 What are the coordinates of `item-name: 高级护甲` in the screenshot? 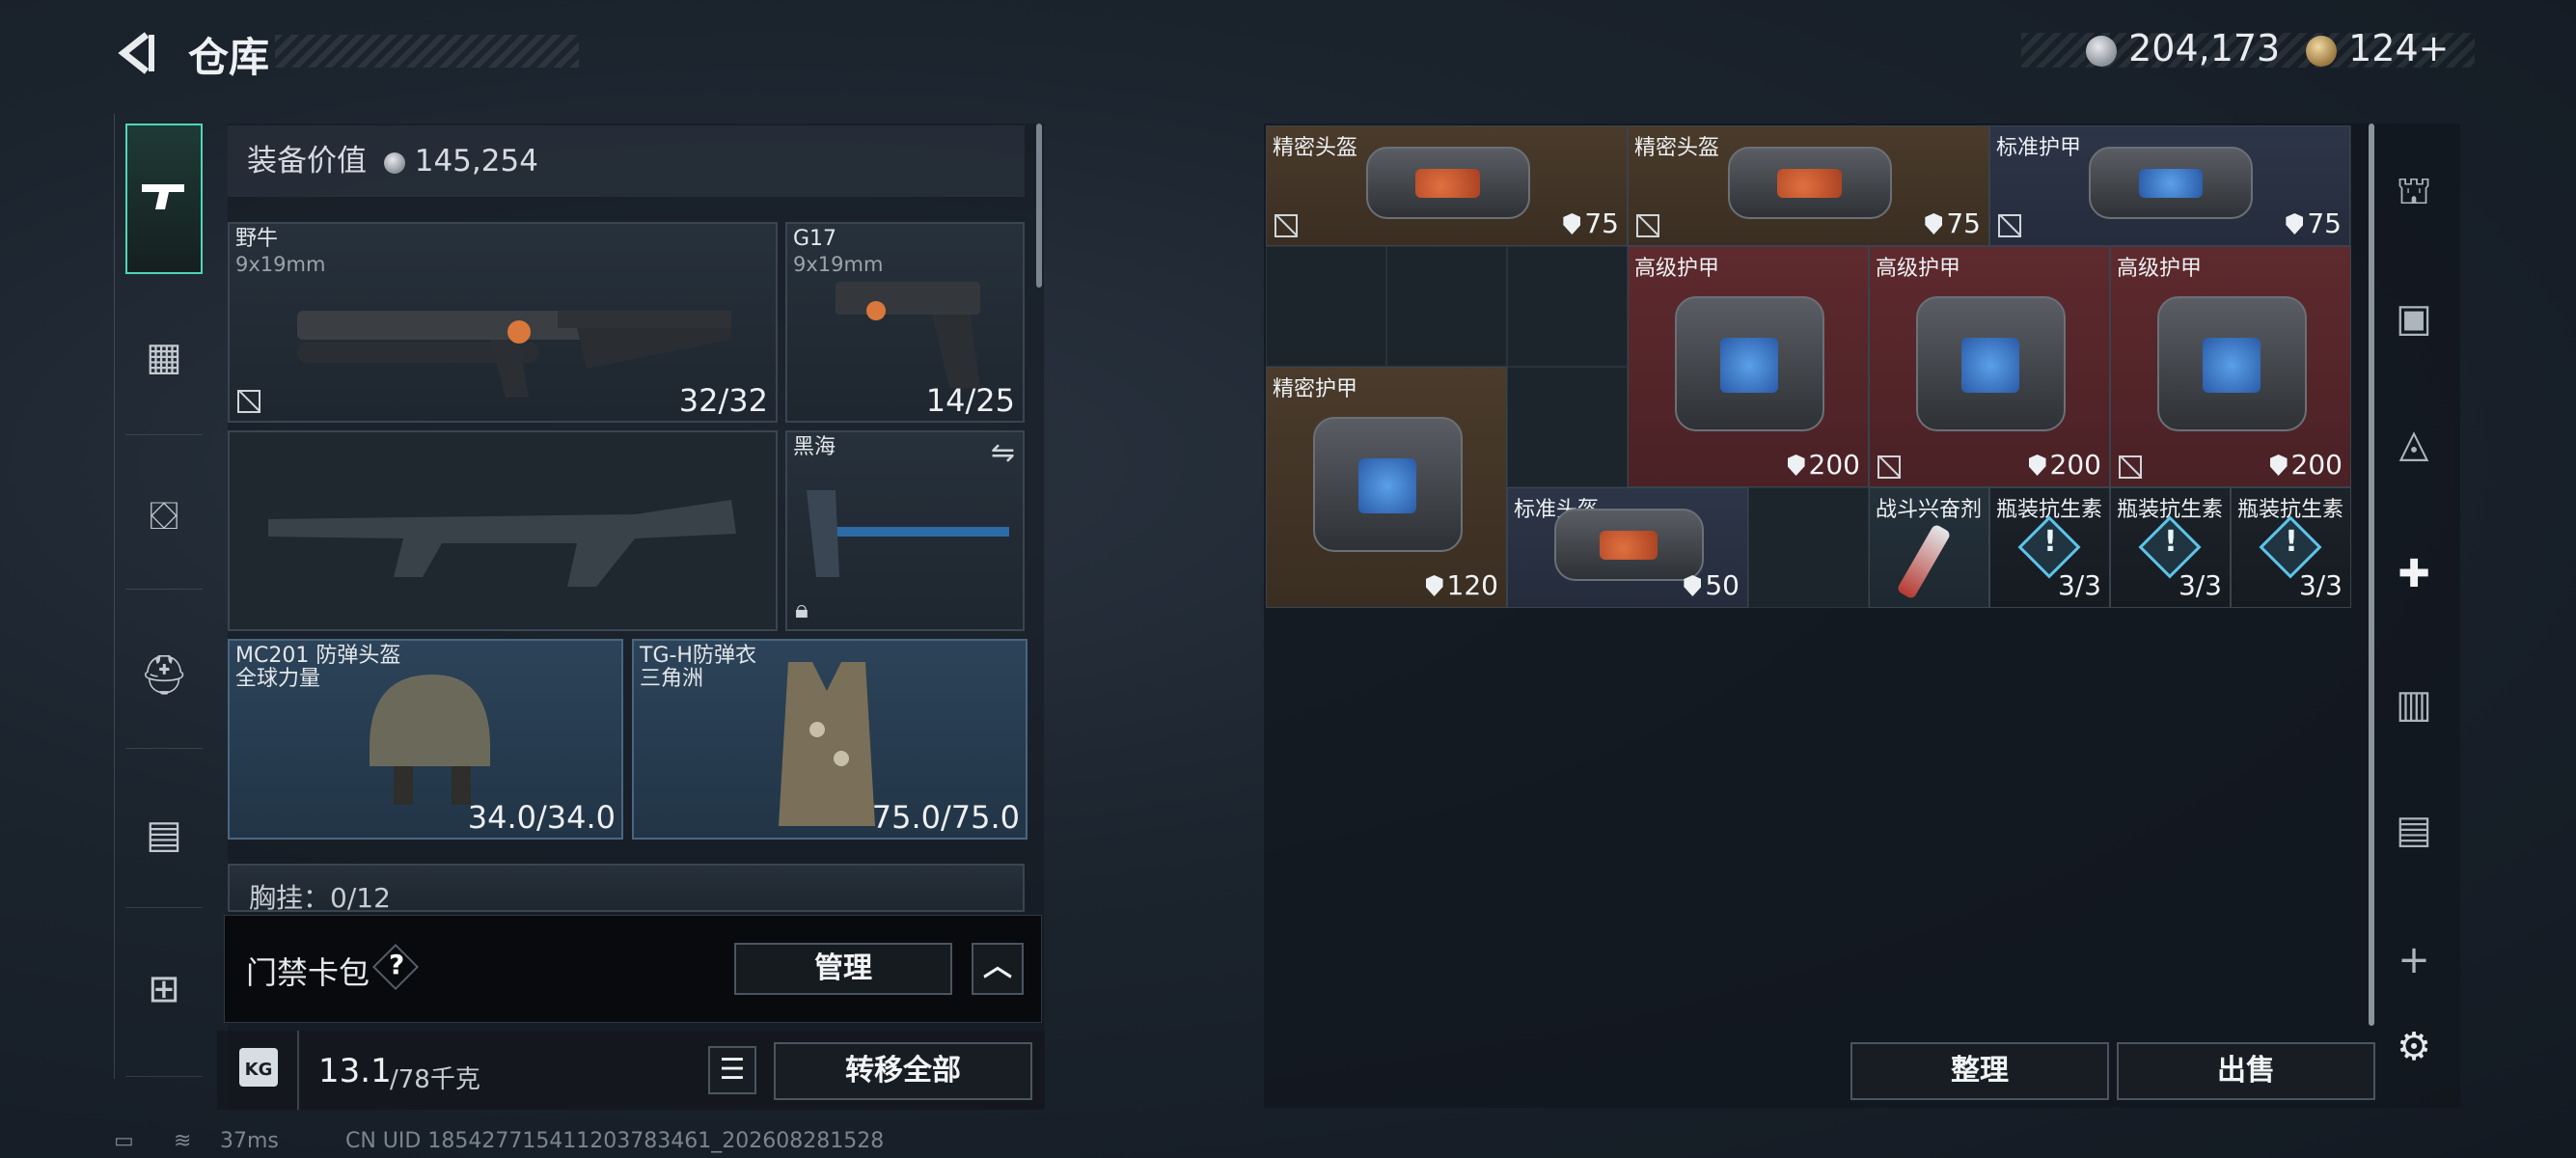 It's located at (1918, 269).